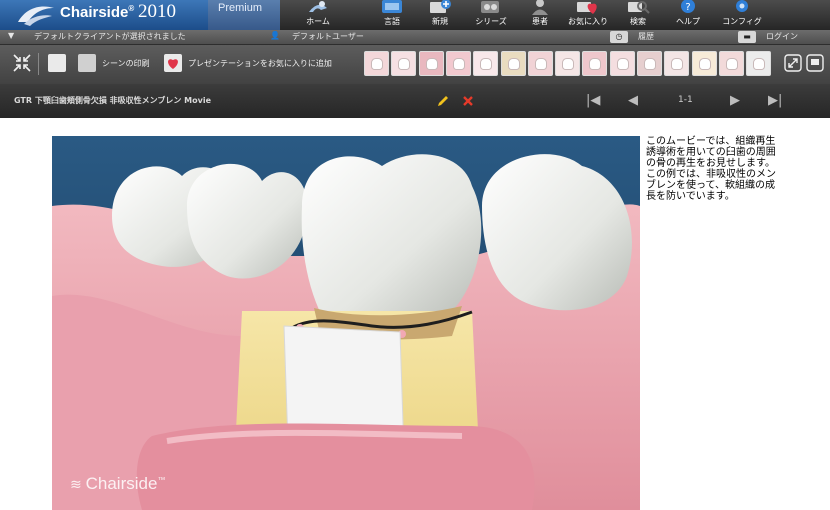 This screenshot has height=510, width=830. I want to click on brand-area: Chairside® 2010, so click(104, 15).